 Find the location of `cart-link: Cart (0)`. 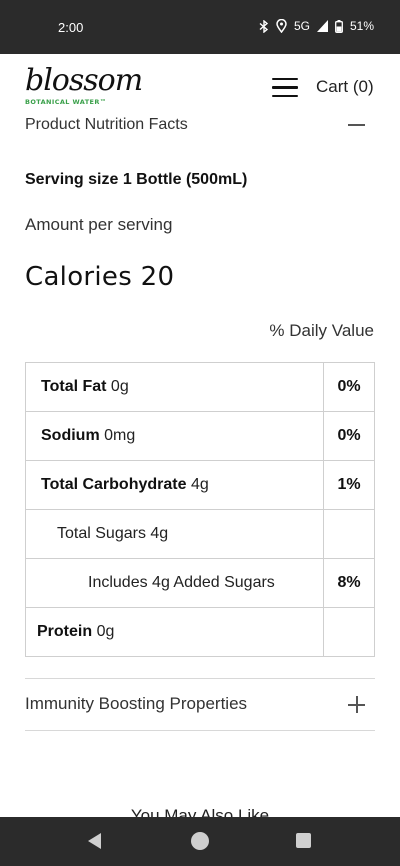

cart-link: Cart (0) is located at coordinates (345, 87).